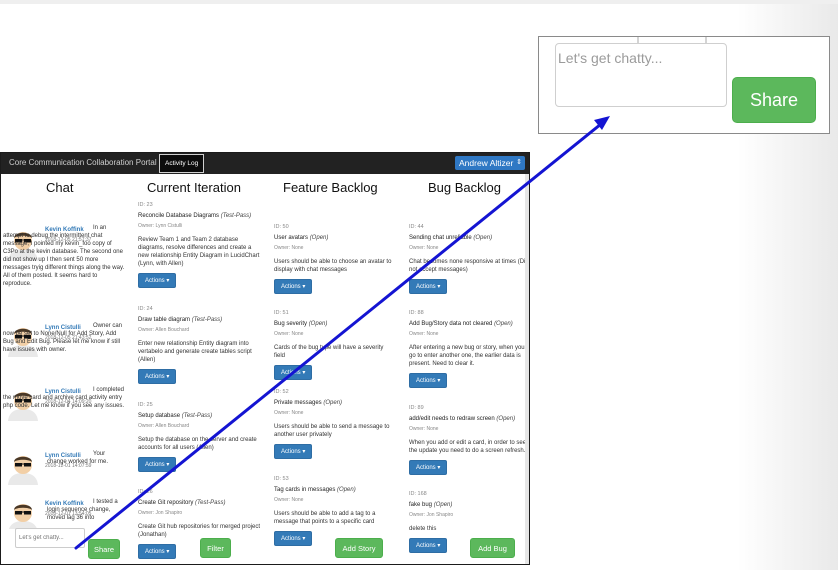 The image size is (838, 570). What do you see at coordinates (335, 324) in the screenshot?
I see `card-title: Bug severity (Open)` at bounding box center [335, 324].